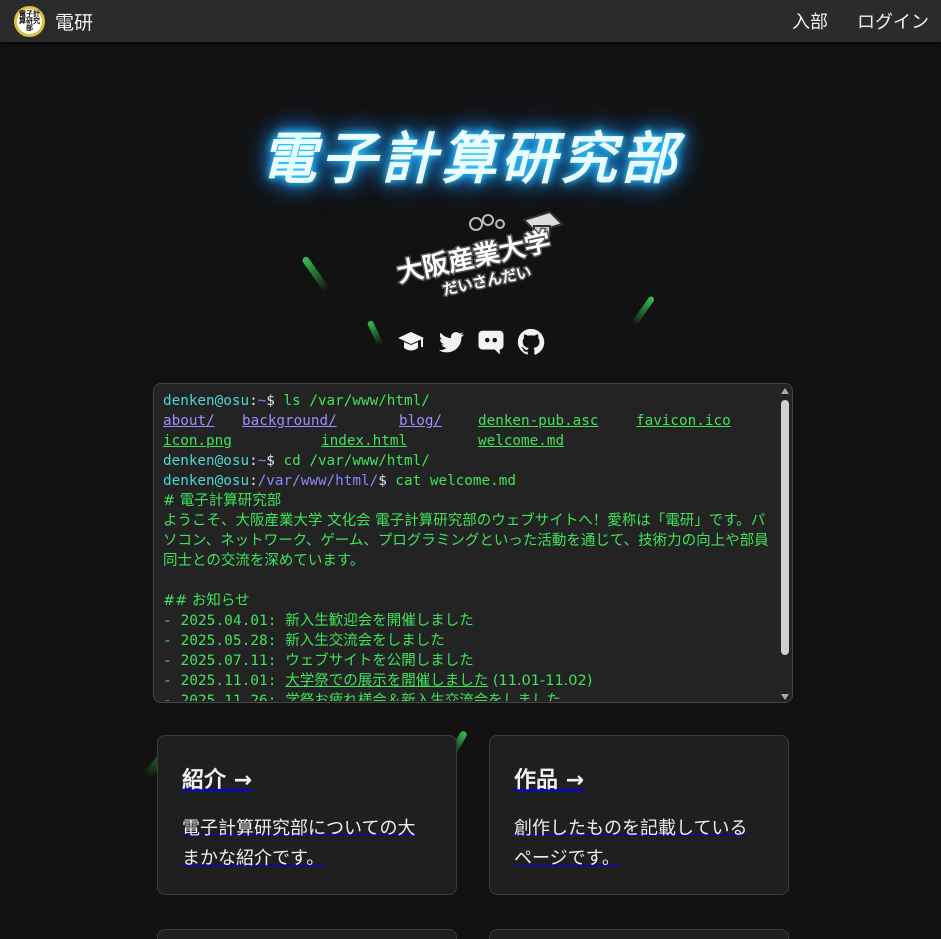 Image resolution: width=941 pixels, height=939 pixels. I want to click on twitter-icon, so click(451, 342).